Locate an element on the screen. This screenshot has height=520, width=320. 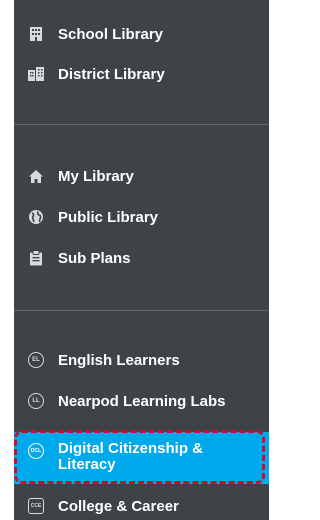
sidebar-item-school-library: School Library is located at coordinates (141, 34).